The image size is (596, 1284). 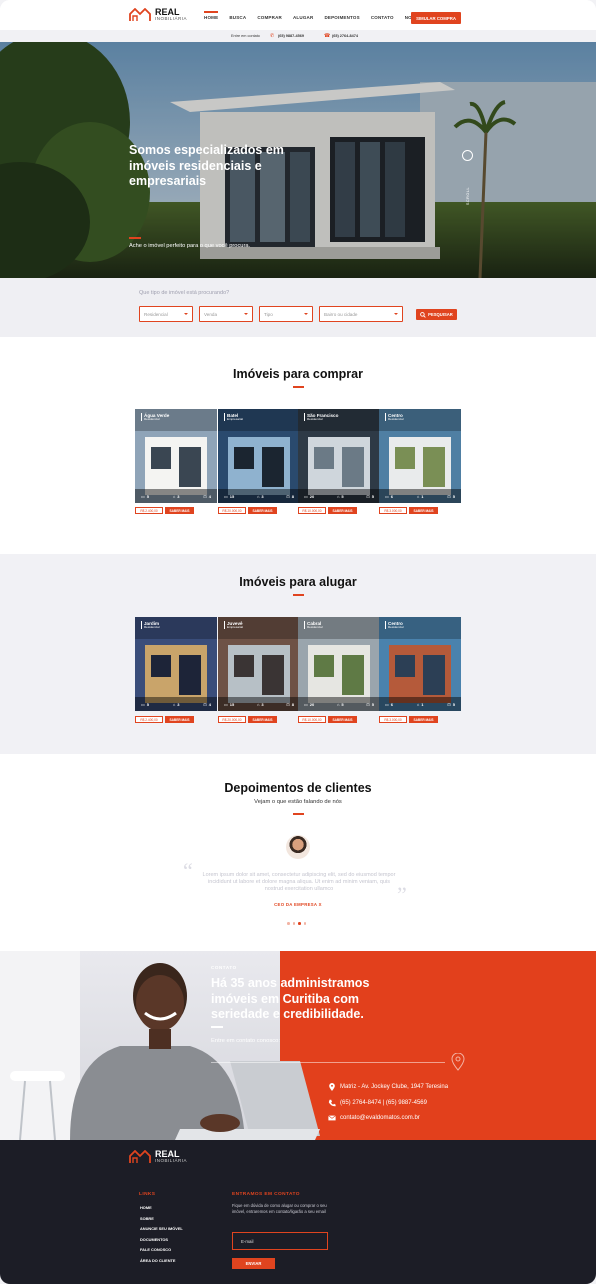 I want to click on footer-link-area: ÁREA DO CLIENTE, so click(x=161, y=1260).